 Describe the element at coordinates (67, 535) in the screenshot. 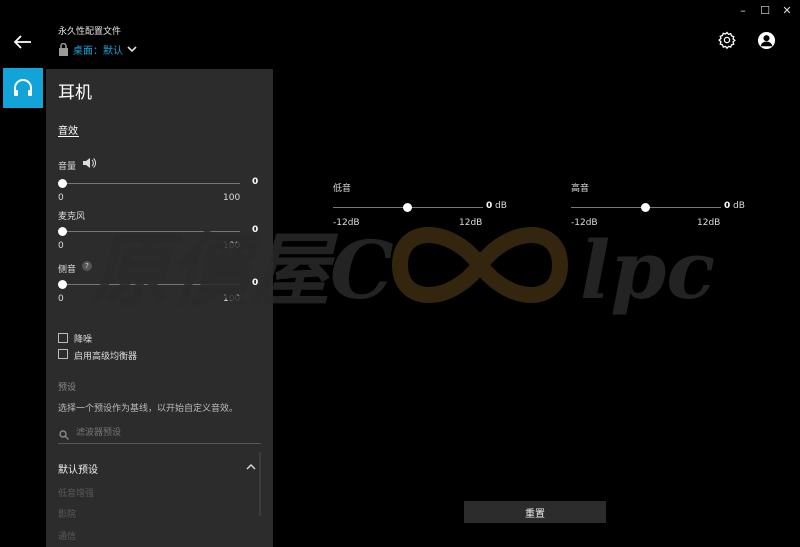

I see `preset-item: 通信` at that location.